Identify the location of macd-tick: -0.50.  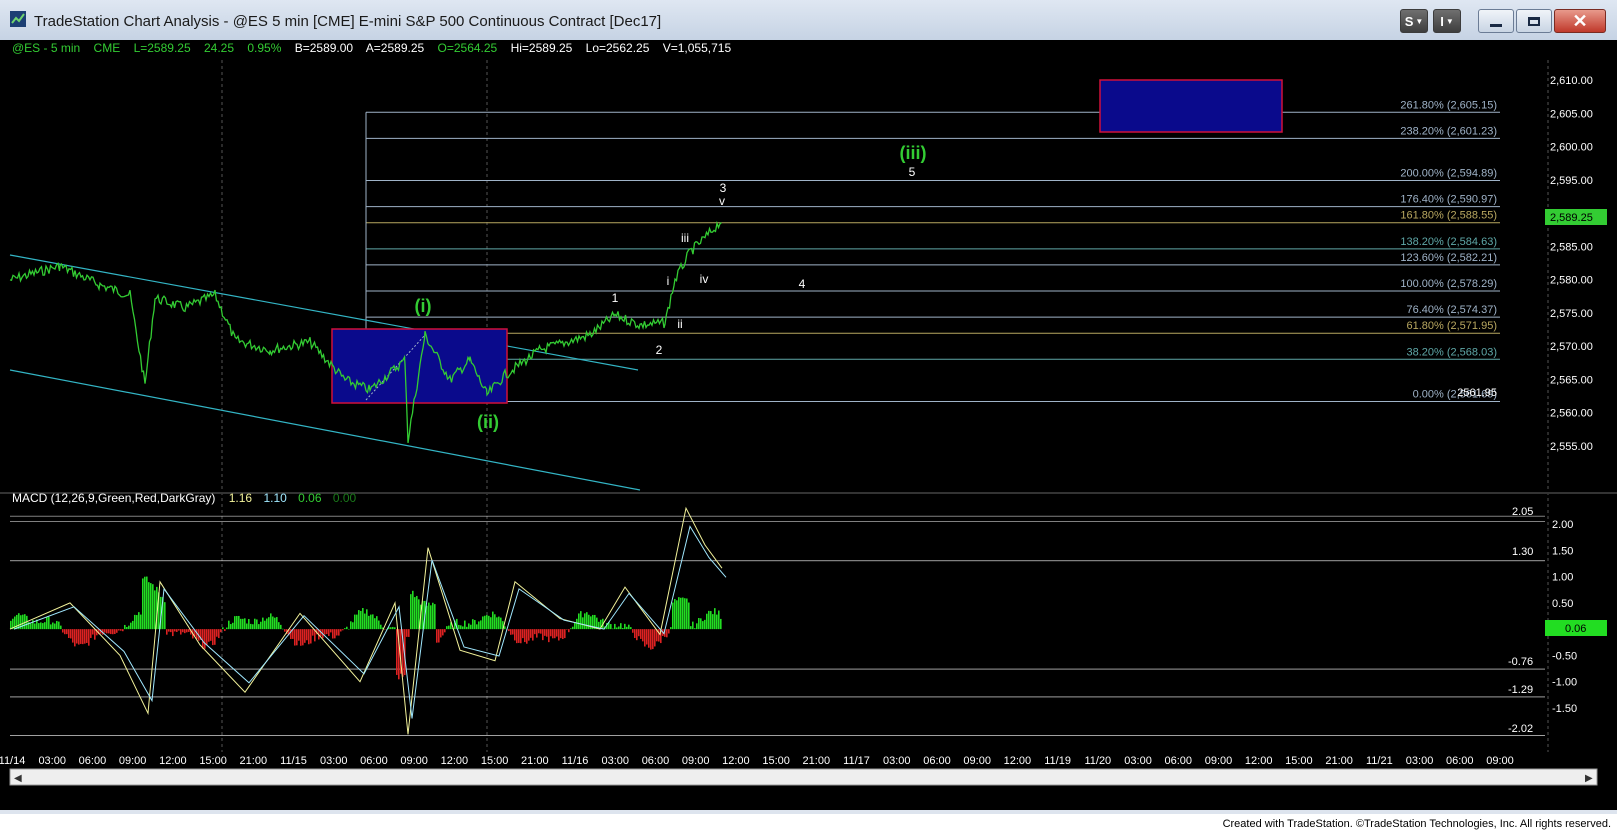
(1564, 656).